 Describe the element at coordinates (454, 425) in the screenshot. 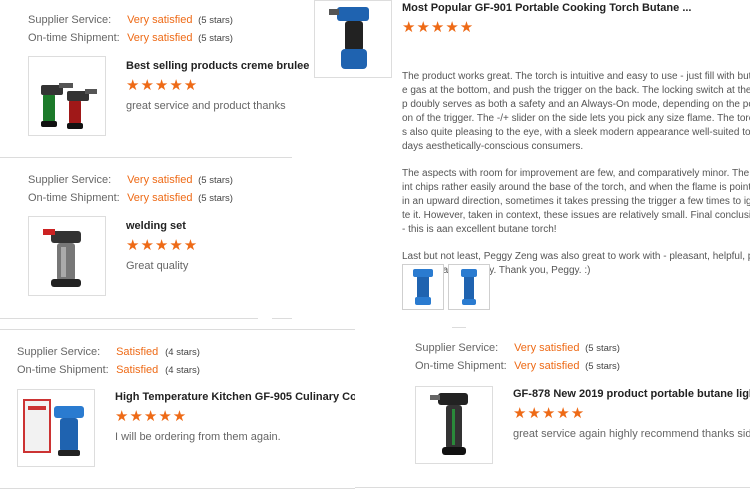

I see `black-torch-icon` at that location.